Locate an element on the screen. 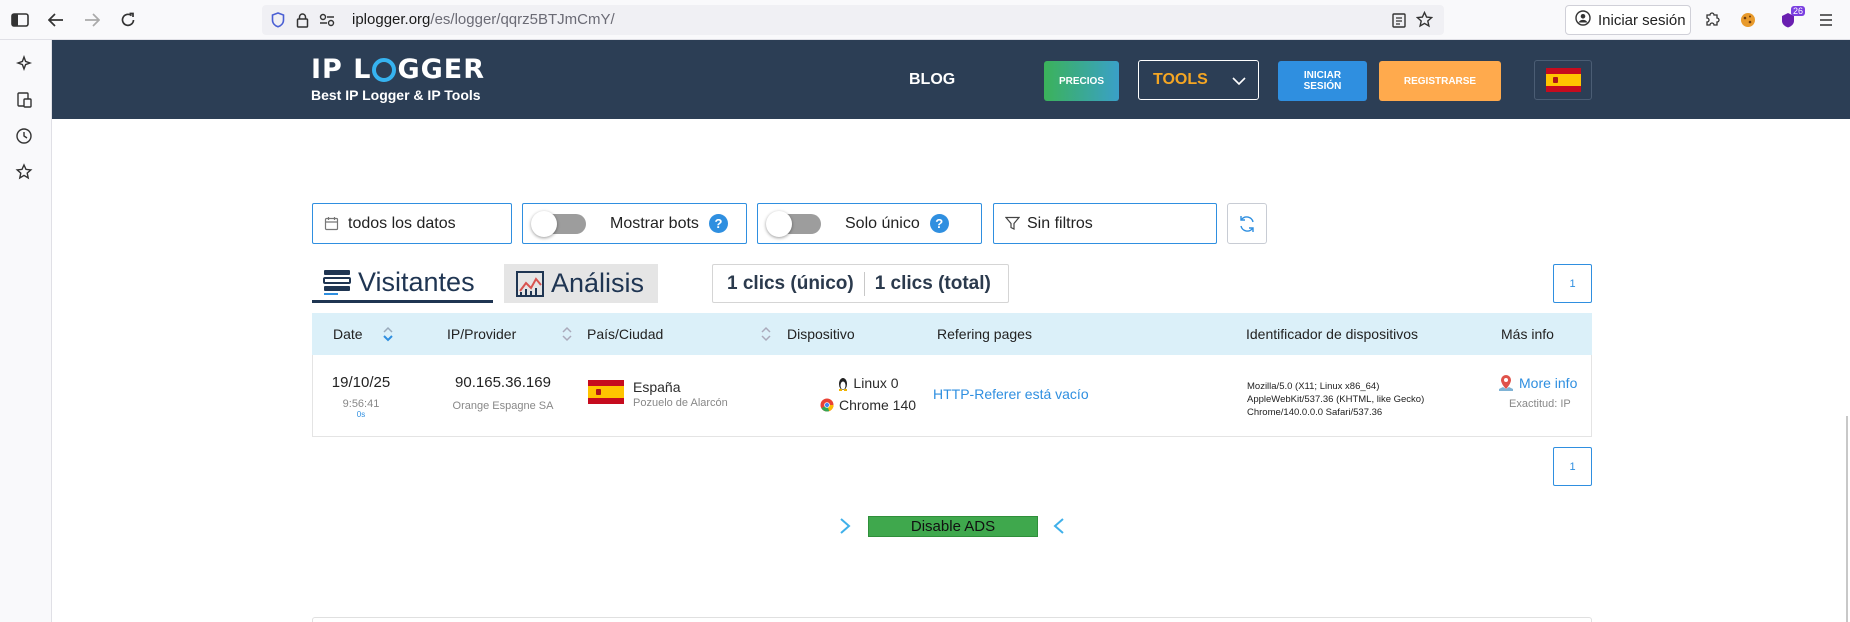  nav-blog-link: BLOG is located at coordinates (932, 80).